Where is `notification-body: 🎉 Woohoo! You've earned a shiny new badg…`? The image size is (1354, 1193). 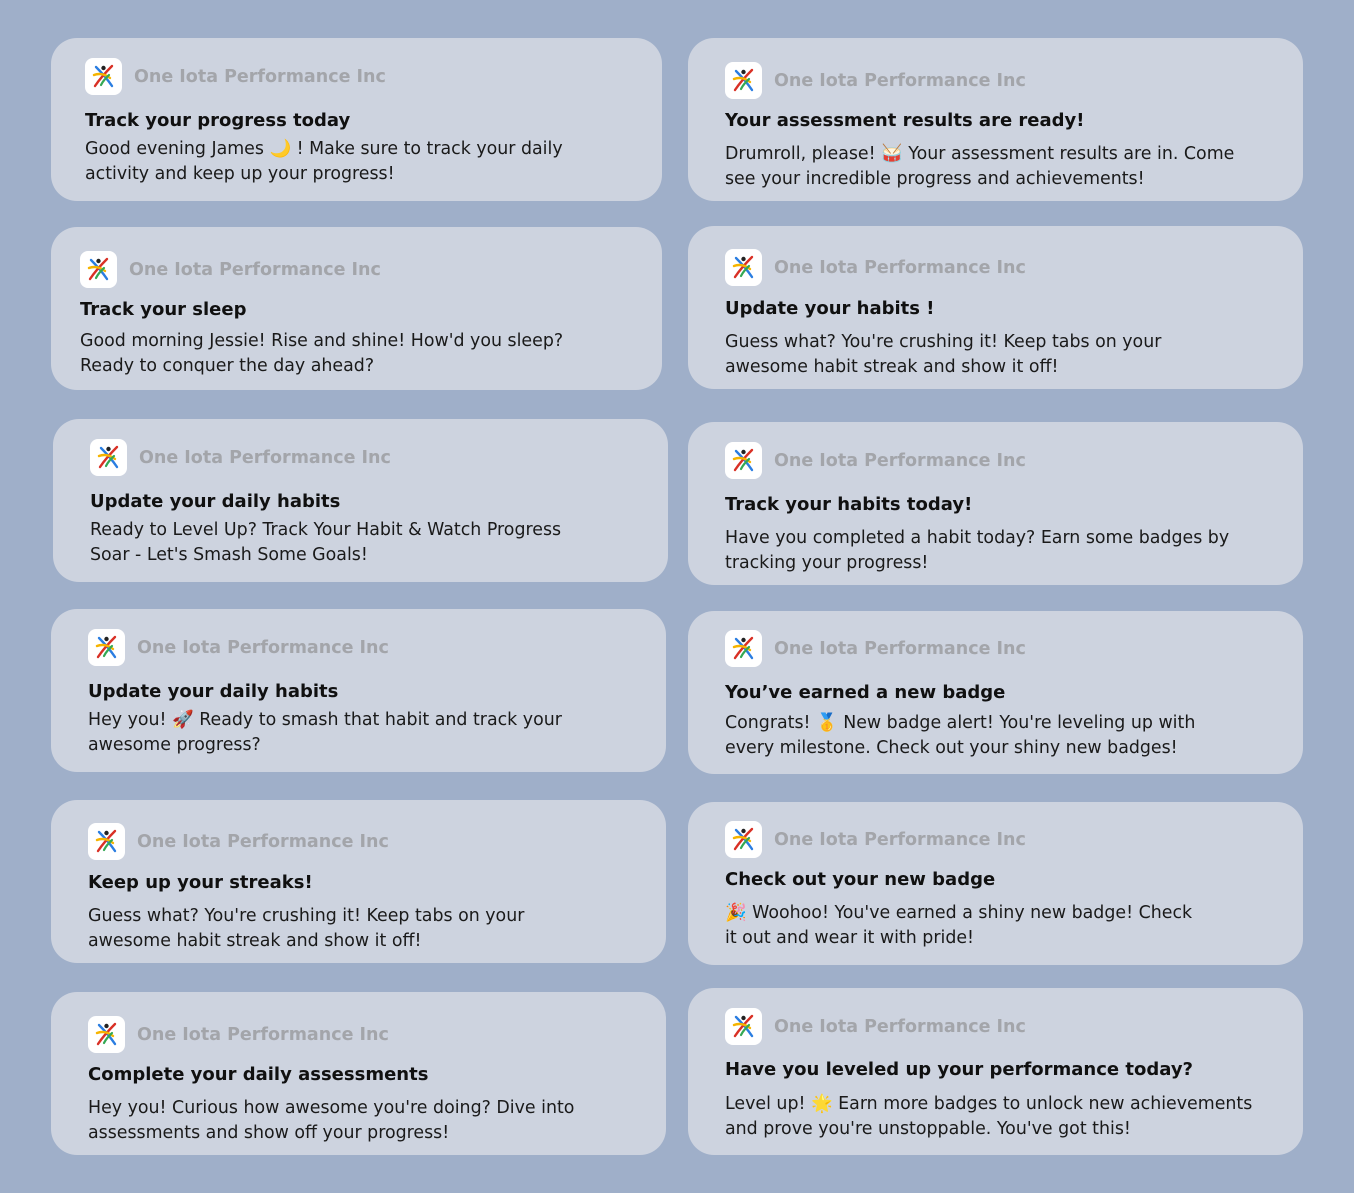 notification-body: 🎉 Woohoo! You've earned a shiny new badg… is located at coordinates (959, 925).